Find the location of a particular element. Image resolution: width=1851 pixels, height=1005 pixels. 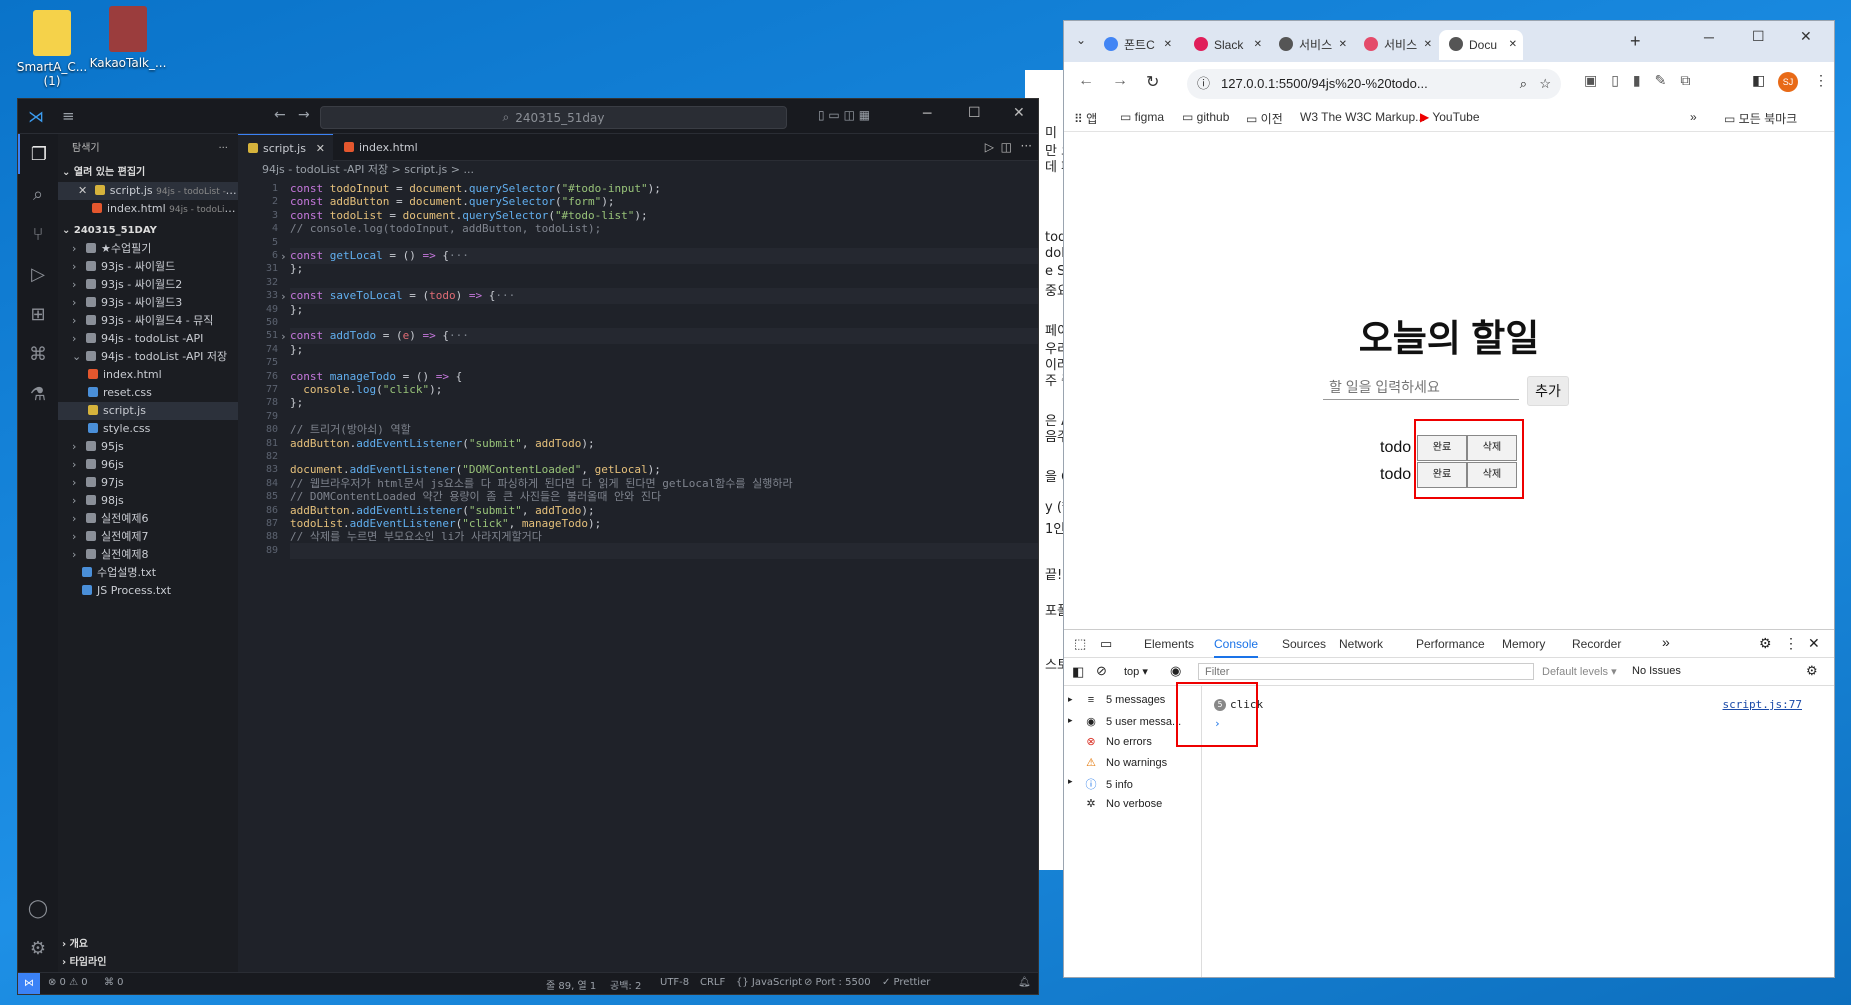

file-item: style.css is located at coordinates (148, 429).